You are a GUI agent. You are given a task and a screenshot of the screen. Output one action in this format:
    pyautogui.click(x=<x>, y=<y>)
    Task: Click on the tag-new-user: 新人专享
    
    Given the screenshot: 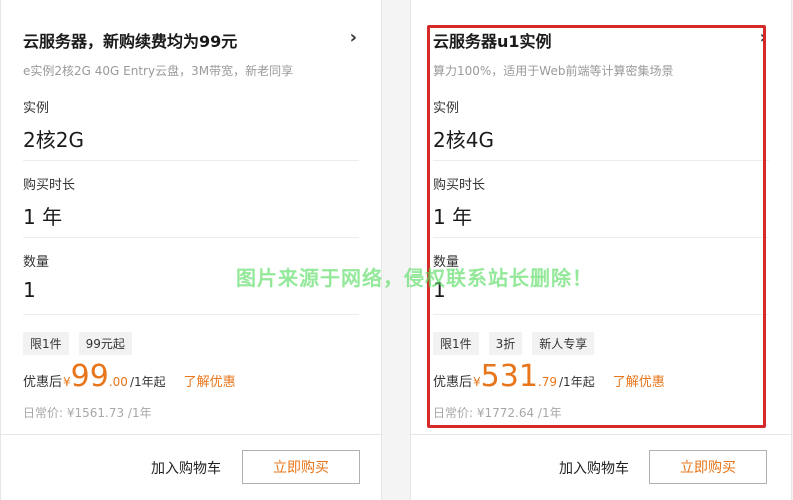 What is the action you would take?
    pyautogui.click(x=563, y=343)
    